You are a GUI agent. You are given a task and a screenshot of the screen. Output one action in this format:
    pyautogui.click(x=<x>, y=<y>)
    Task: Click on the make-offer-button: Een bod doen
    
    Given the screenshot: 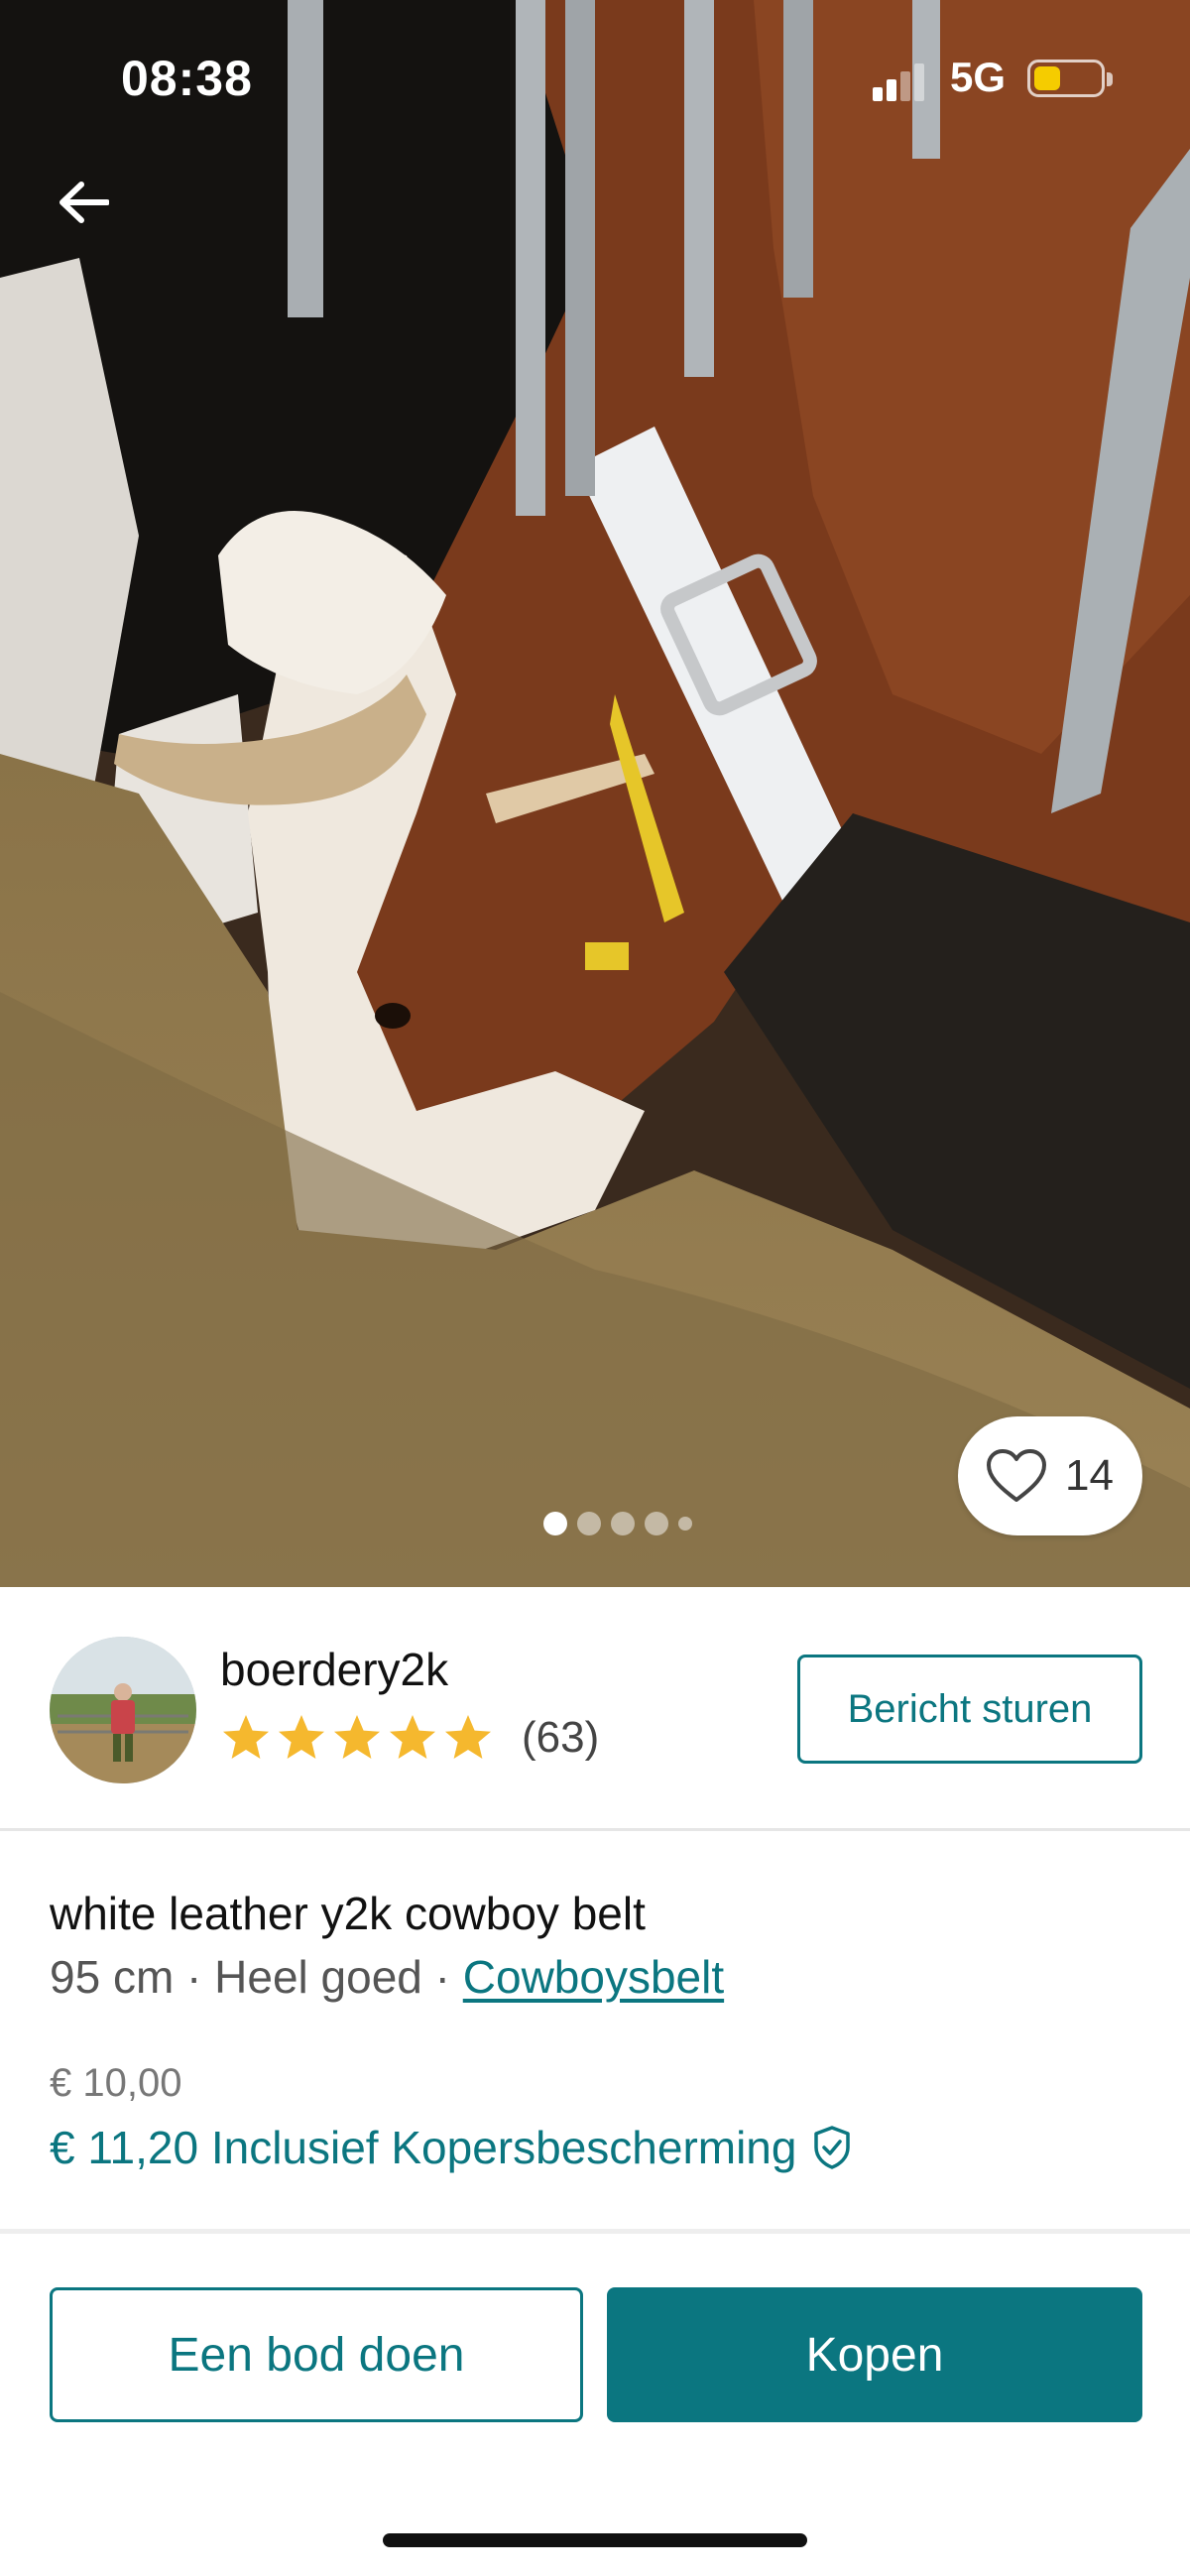 What is the action you would take?
    pyautogui.click(x=316, y=2354)
    